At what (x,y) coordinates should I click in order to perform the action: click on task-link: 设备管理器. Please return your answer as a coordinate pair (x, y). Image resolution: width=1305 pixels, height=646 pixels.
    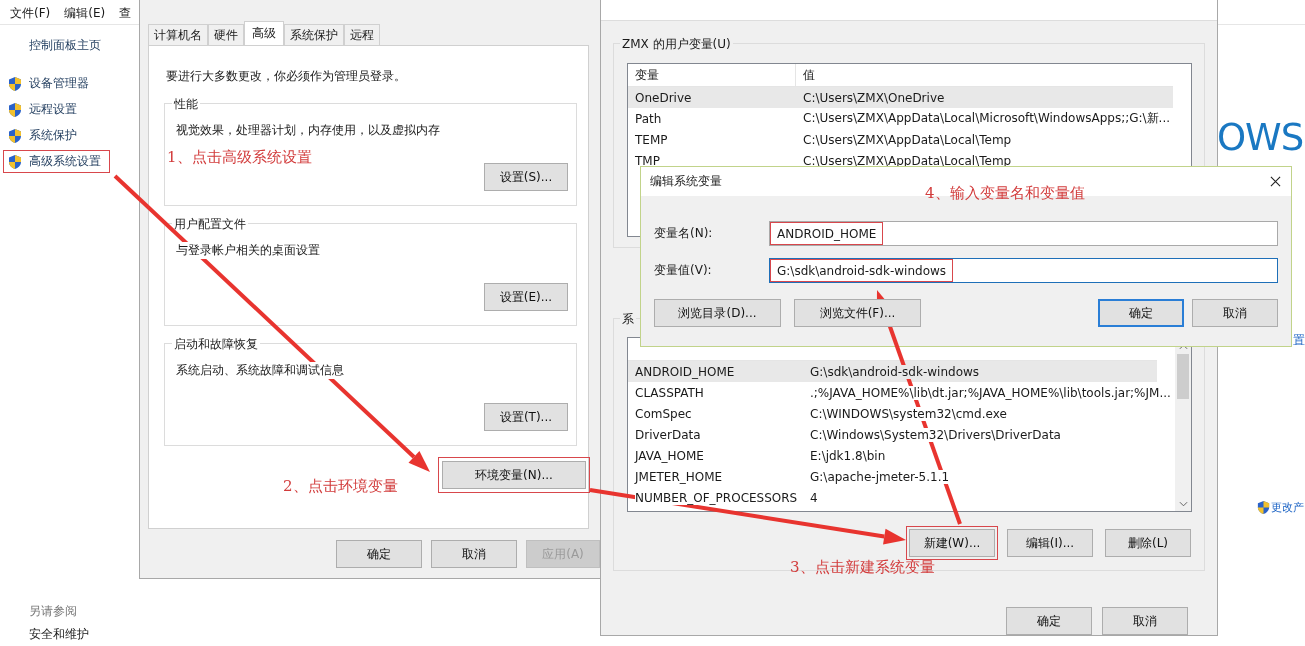
    Looking at the image, I should click on (50, 83).